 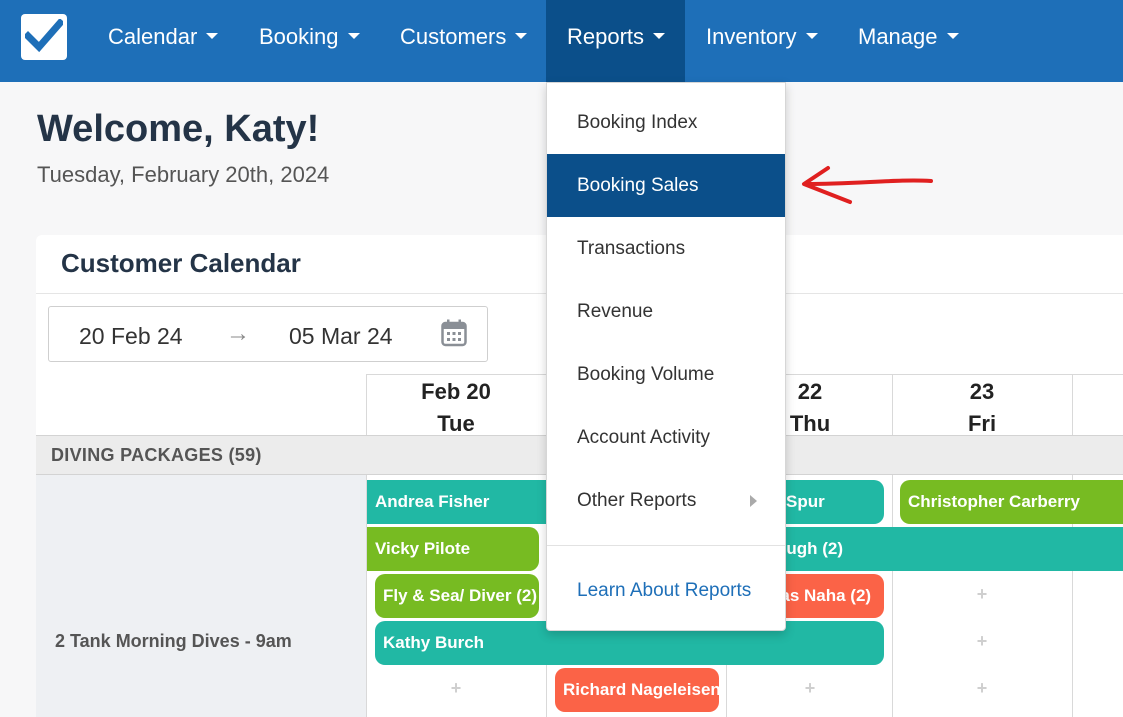 I want to click on nav-inventory: Inventory, so click(x=762, y=41).